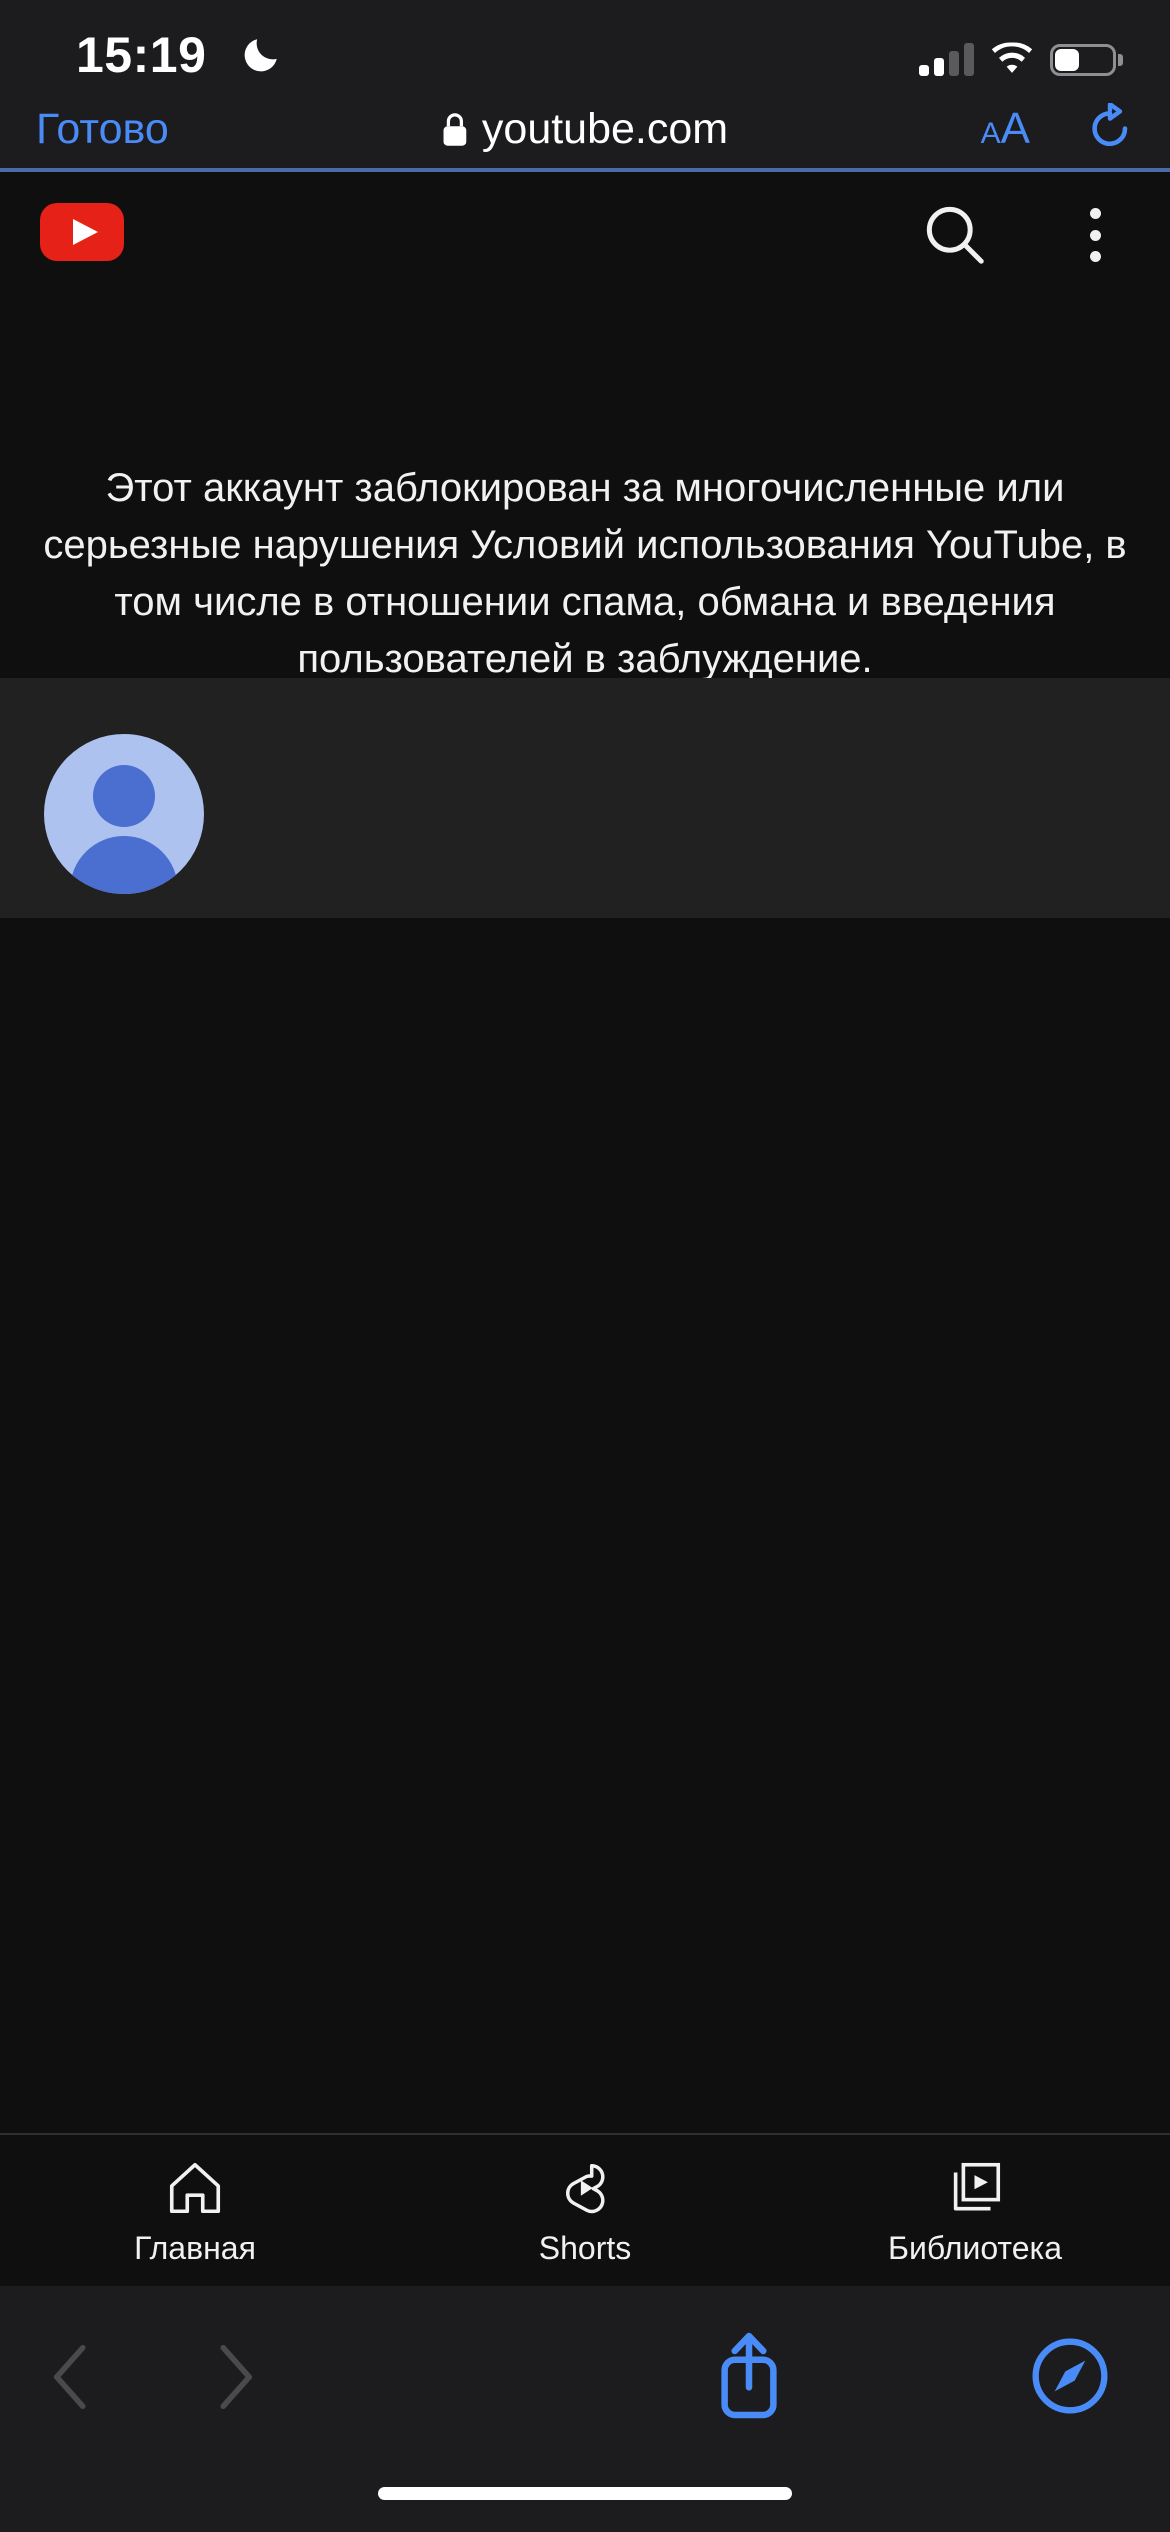  Describe the element at coordinates (585, 2248) in the screenshot. I see `nav-label-shorts: Shorts` at that location.